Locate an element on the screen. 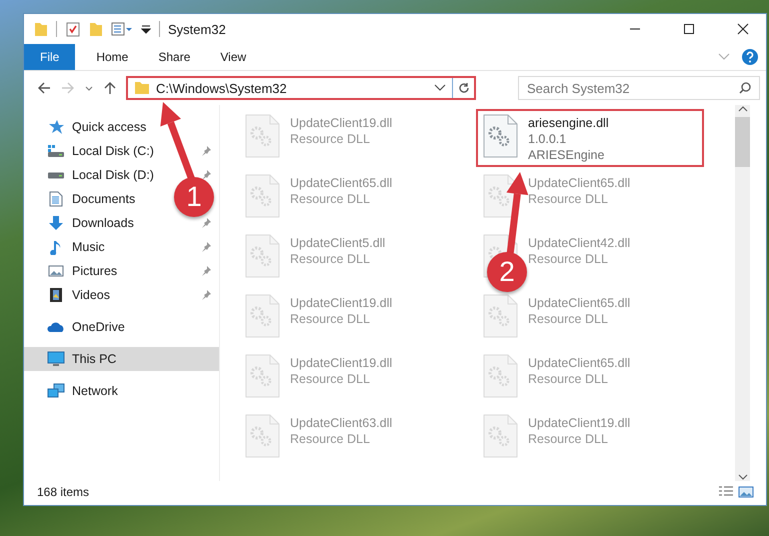 Image resolution: width=769 pixels, height=536 pixels. nav-item: Quick access is located at coordinates (96, 127).